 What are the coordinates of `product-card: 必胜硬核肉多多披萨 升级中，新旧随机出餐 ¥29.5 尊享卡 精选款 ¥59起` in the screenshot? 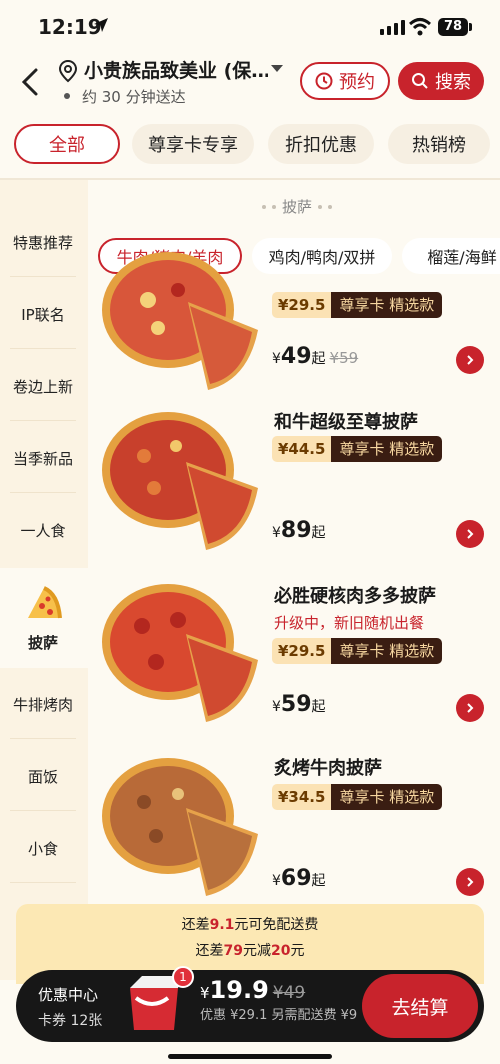 It's located at (298, 659).